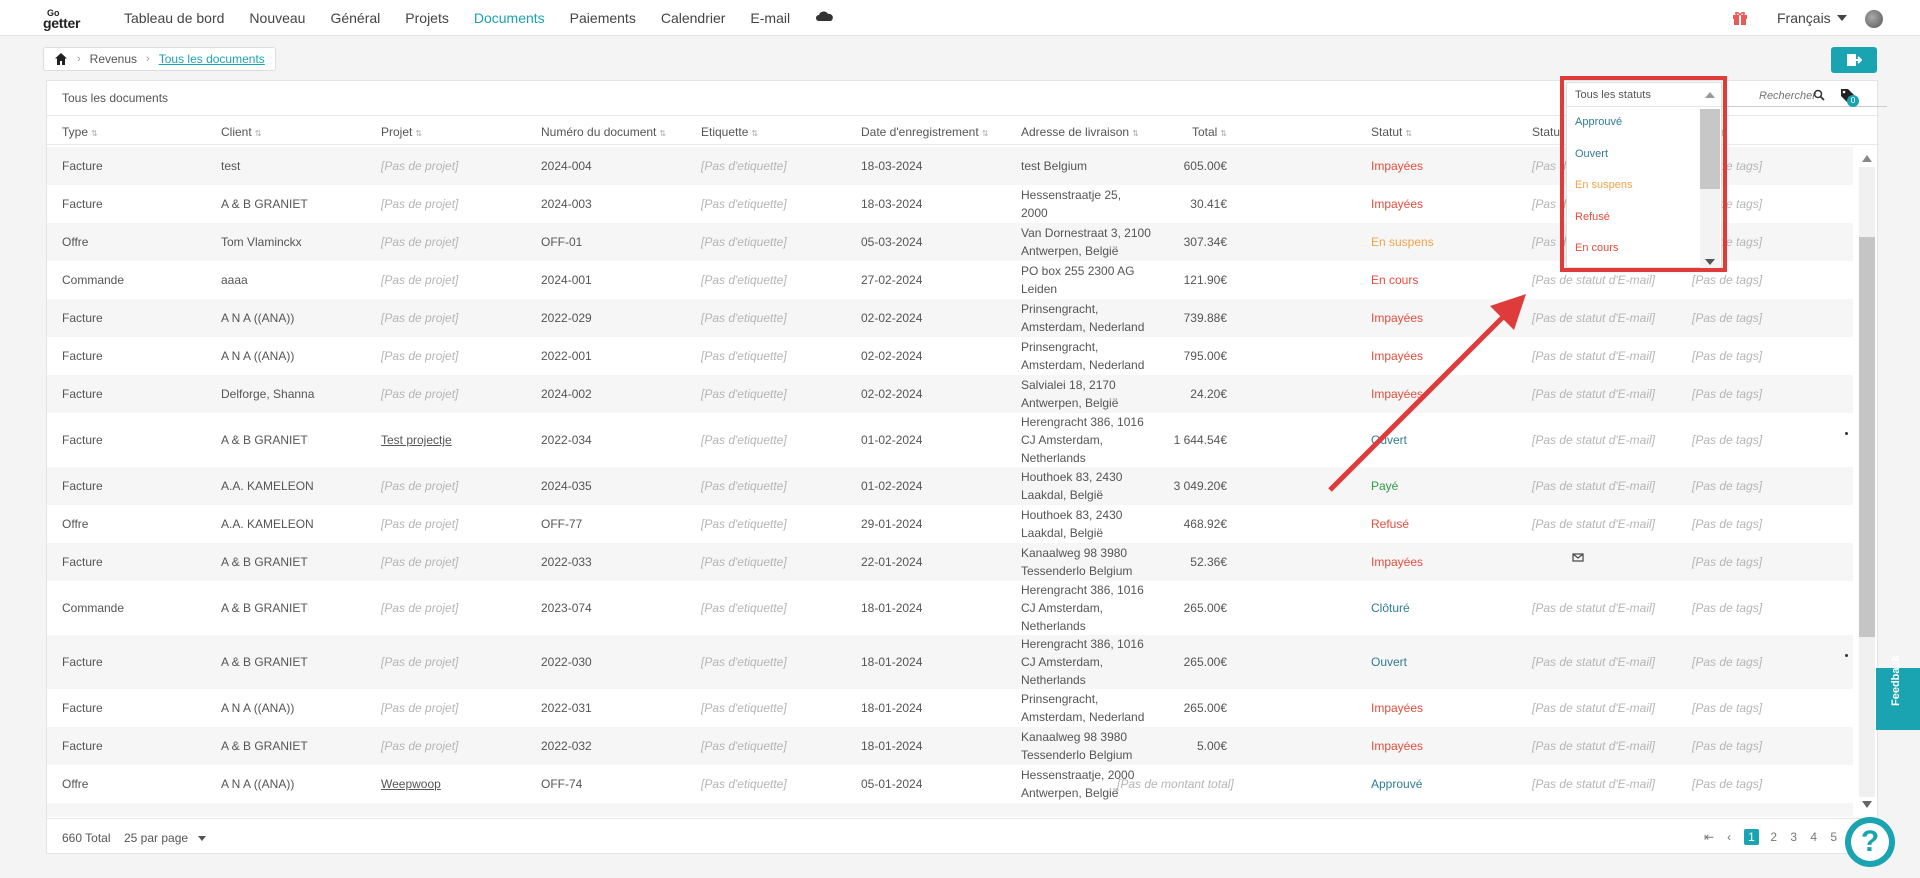 This screenshot has width=1920, height=878. Describe the element at coordinates (264, 562) in the screenshot. I see `cell-client: A & B GRANIET` at that location.